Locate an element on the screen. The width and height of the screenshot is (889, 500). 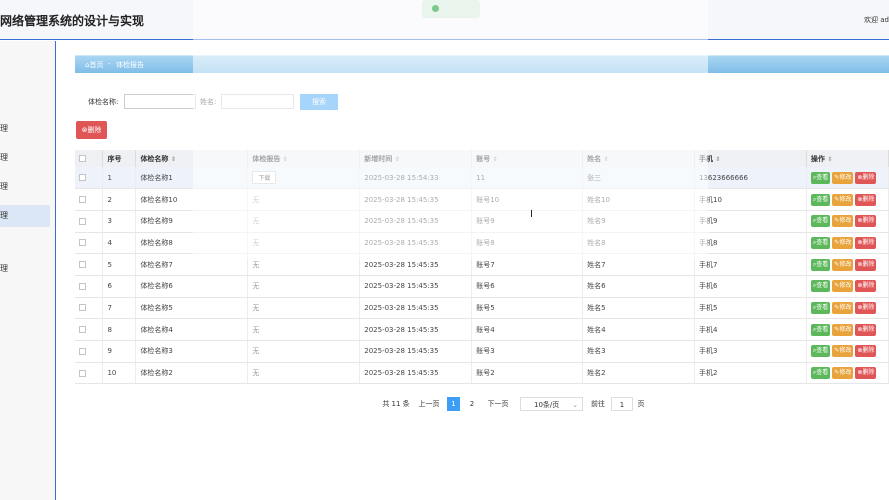
pagination-next: 下一页 is located at coordinates (498, 404).